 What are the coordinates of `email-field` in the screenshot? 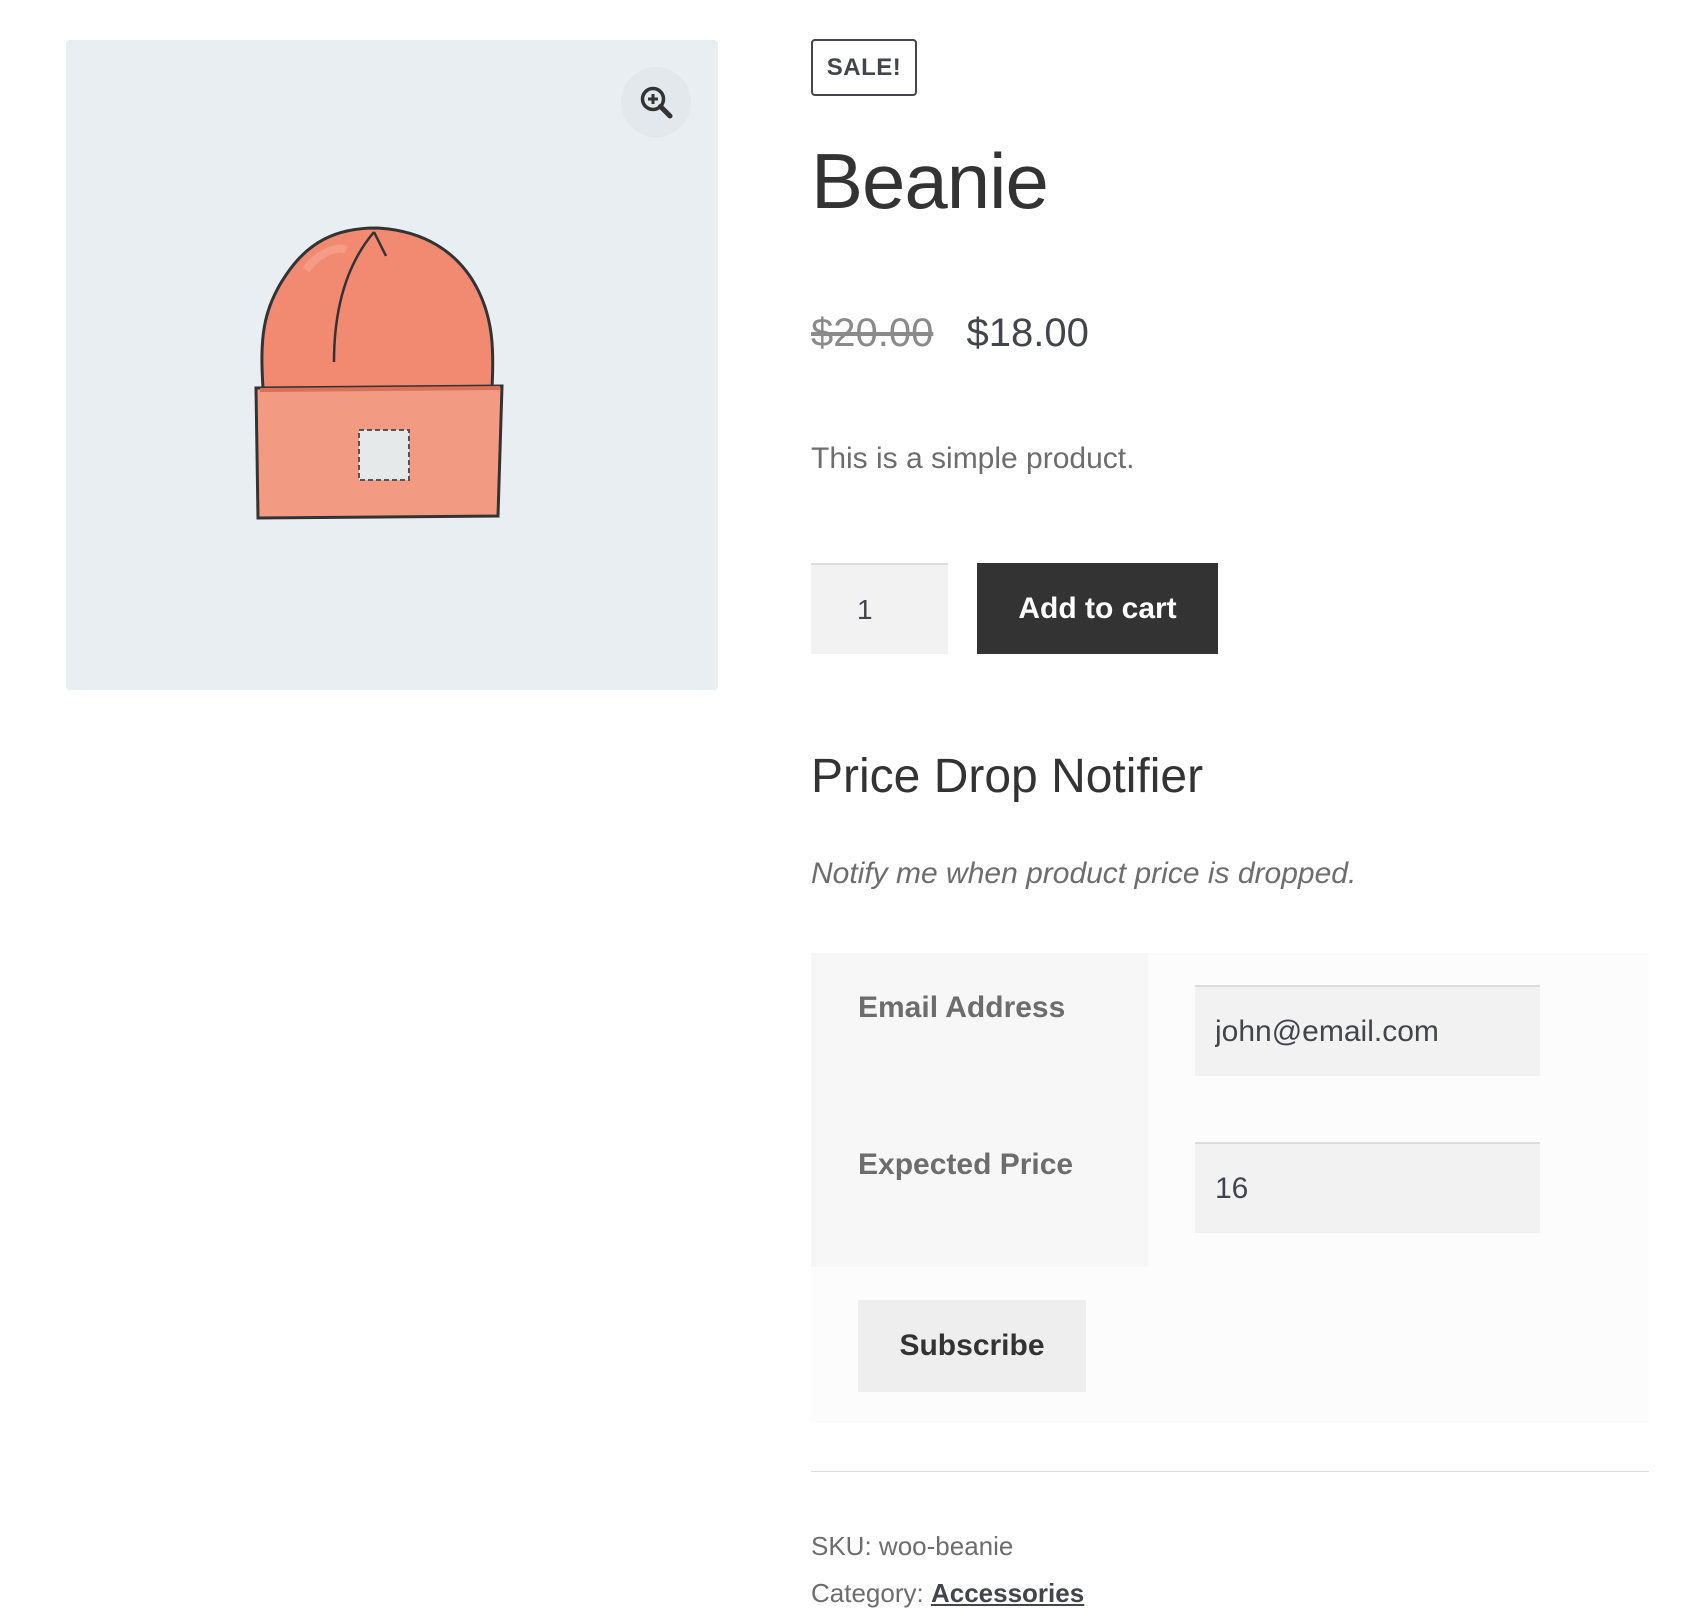 It's located at (1367, 1030).